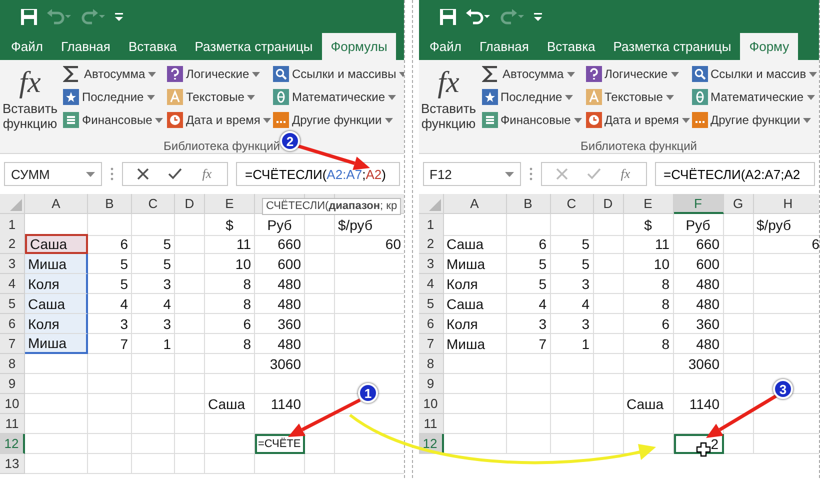  I want to click on ribbon-tab: Форму, so click(769, 46).